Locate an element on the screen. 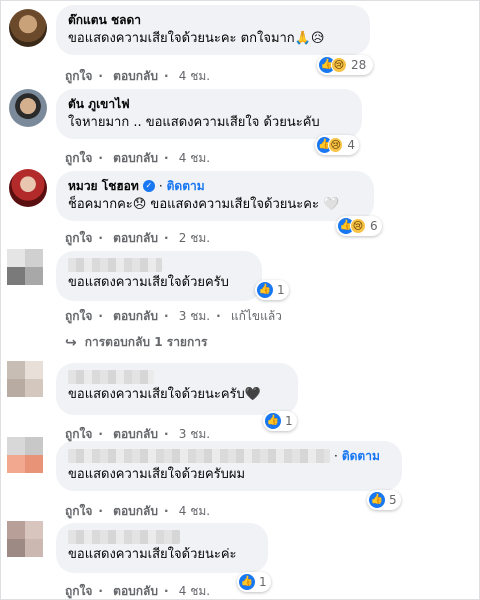  reaction-summary: 👍 😢 4 is located at coordinates (337, 145).